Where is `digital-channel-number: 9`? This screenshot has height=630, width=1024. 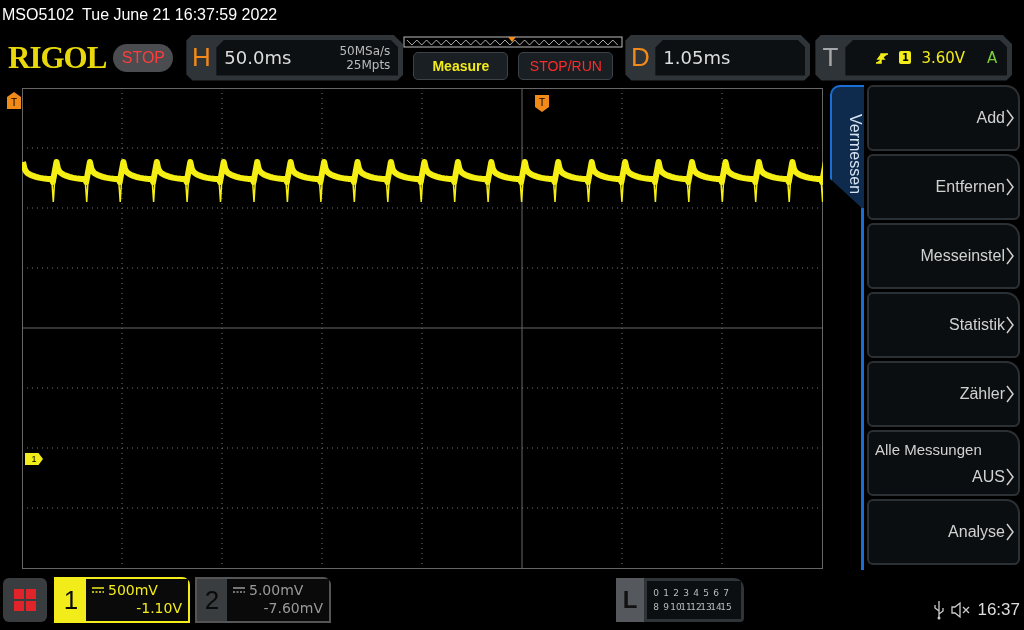
digital-channel-number: 9 is located at coordinates (666, 607).